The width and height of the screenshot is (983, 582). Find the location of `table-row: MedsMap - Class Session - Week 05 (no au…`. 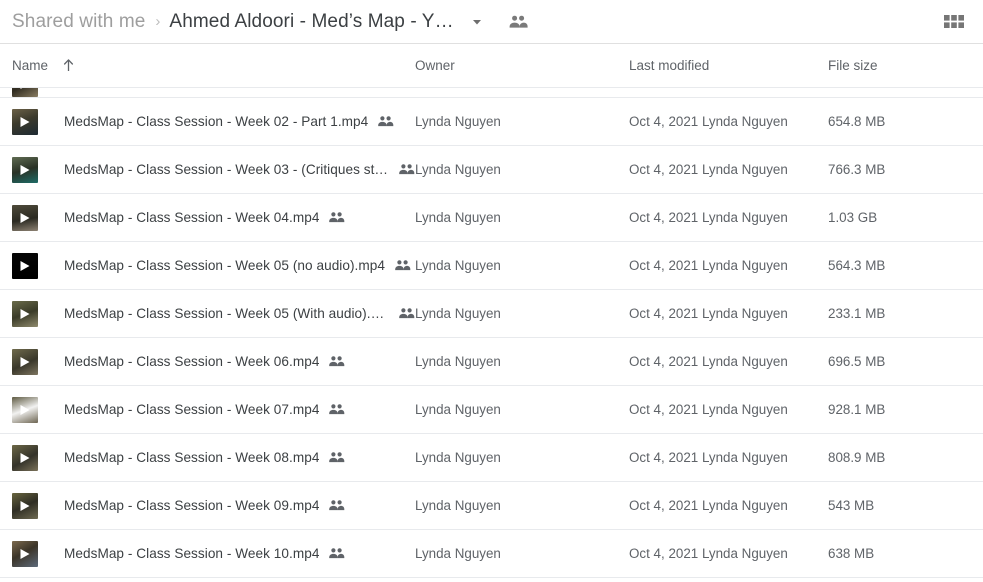

table-row: MedsMap - Class Session - Week 05 (no au… is located at coordinates (491, 266).